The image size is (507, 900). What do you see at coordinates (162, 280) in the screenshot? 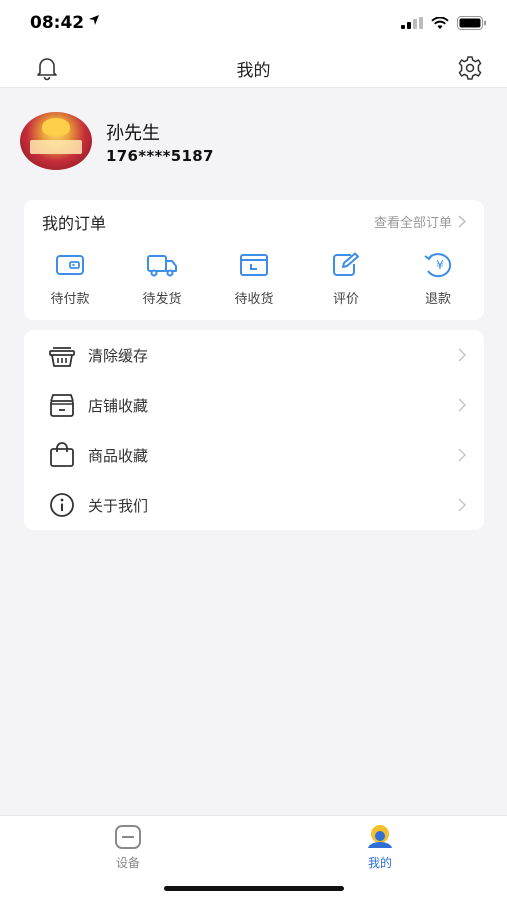
I see `order-pending-shipment: 待发货` at bounding box center [162, 280].